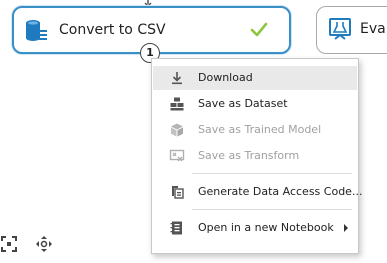  What do you see at coordinates (346, 228) in the screenshot?
I see `submenu-arrow-icon` at bounding box center [346, 228].